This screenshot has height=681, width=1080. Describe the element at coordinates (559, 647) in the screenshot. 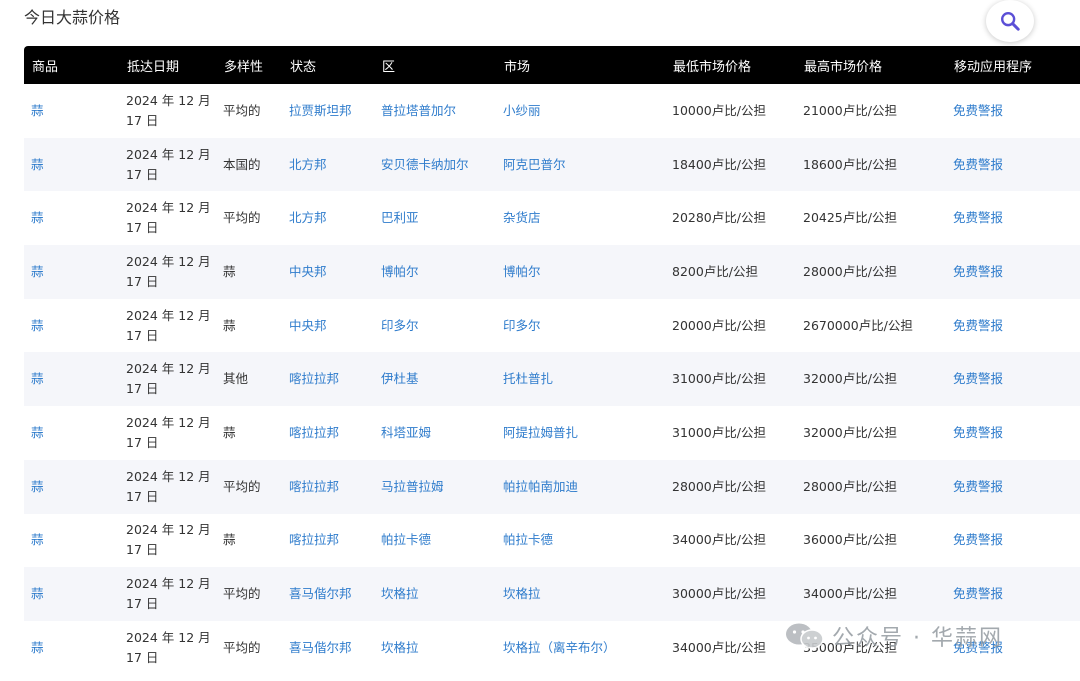

I see `cell-market-text: 坎格拉（离辛布尔）` at that location.